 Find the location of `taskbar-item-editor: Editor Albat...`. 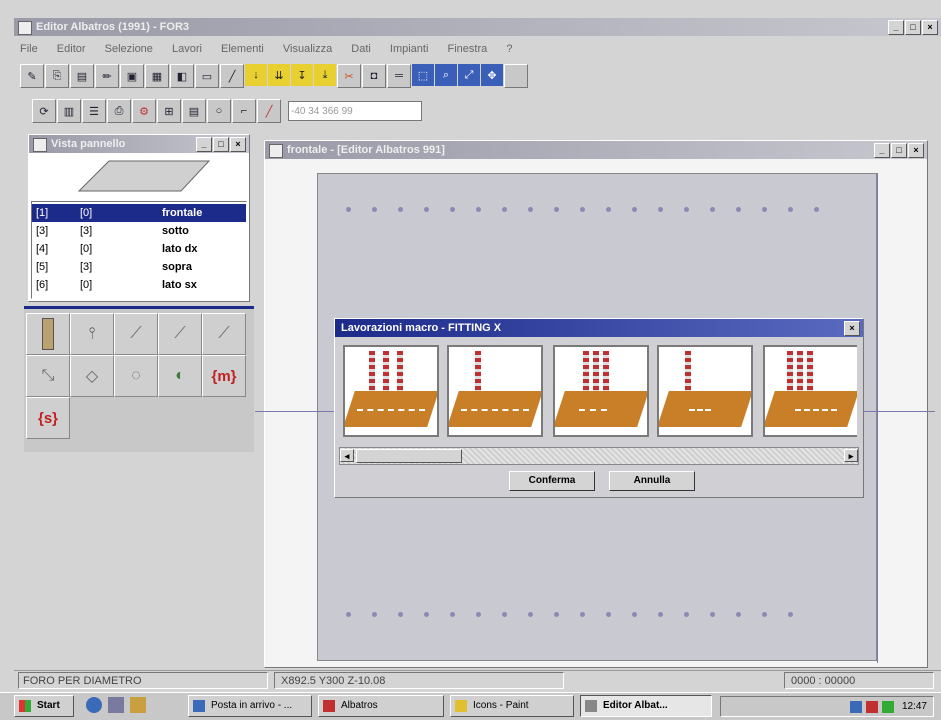

taskbar-item-editor: Editor Albat... is located at coordinates (646, 706).